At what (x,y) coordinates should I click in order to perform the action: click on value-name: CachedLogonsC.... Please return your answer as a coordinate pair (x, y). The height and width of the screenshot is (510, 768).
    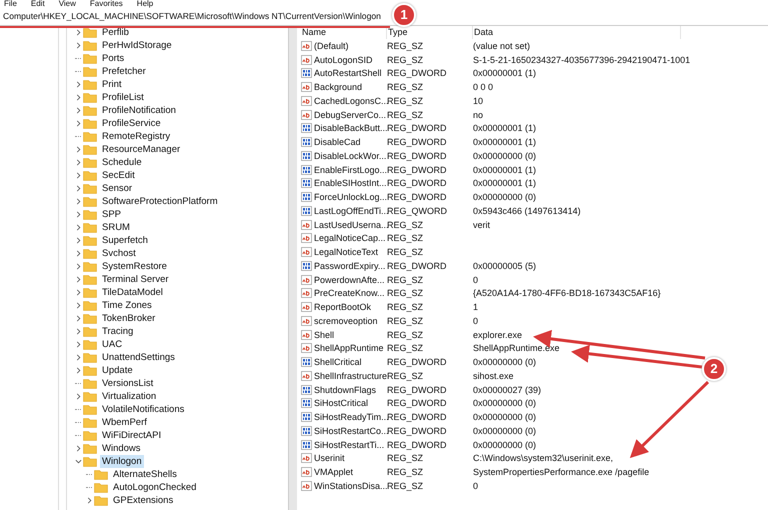
    Looking at the image, I should click on (351, 101).